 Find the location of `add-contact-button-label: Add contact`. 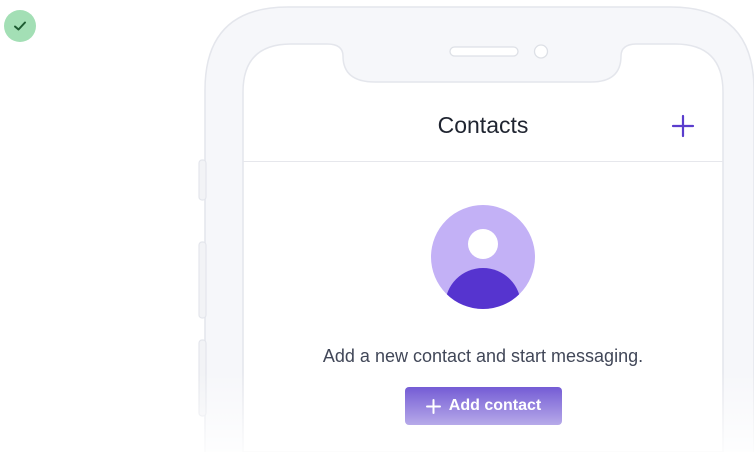

add-contact-button-label: Add contact is located at coordinates (495, 405).